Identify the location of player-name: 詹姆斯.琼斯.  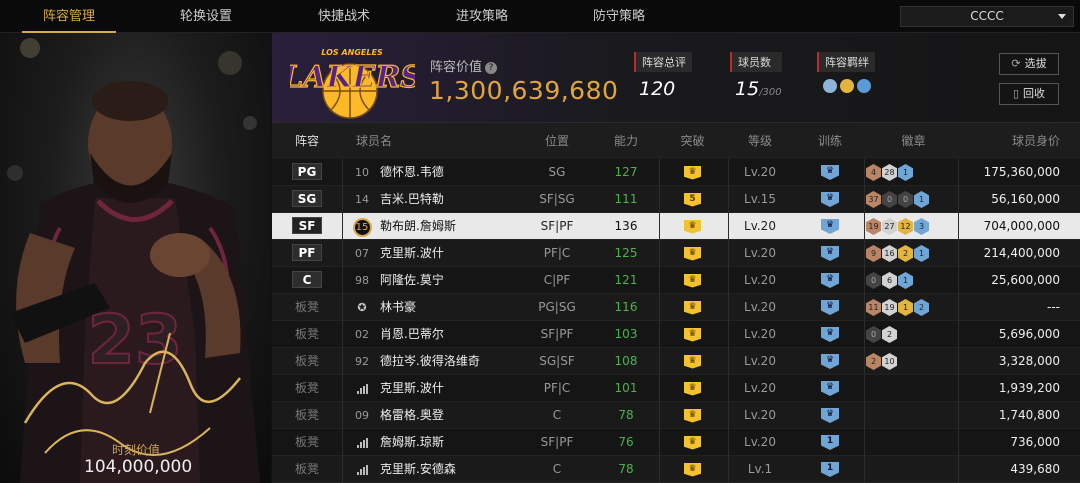
(455, 442).